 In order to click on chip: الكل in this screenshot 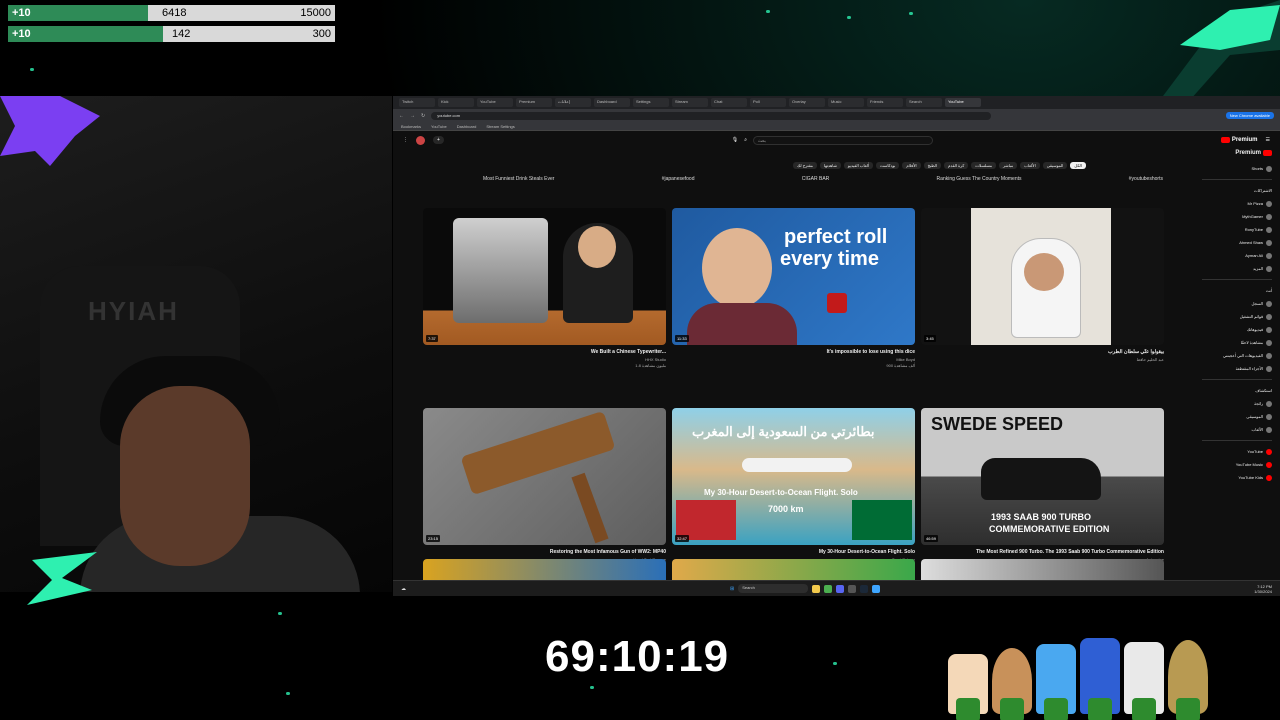, I will do `click(1078, 165)`.